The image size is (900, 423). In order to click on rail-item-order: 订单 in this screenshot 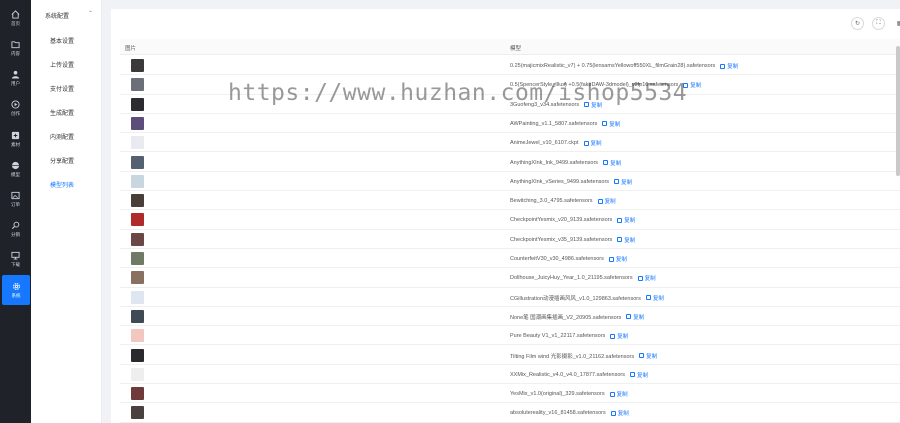, I will do `click(15, 199)`.